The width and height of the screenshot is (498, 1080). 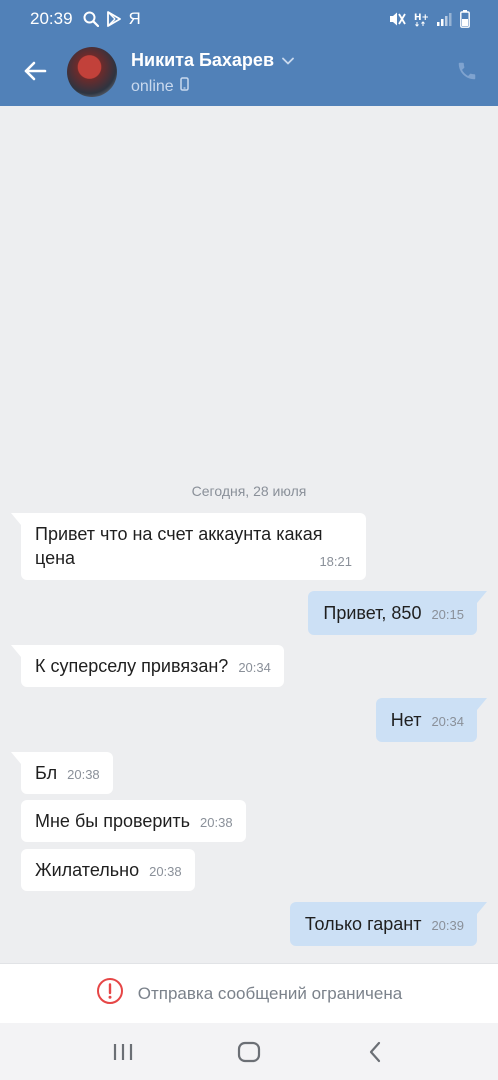 I want to click on contact-name: Никита Бахарев, so click(x=203, y=60).